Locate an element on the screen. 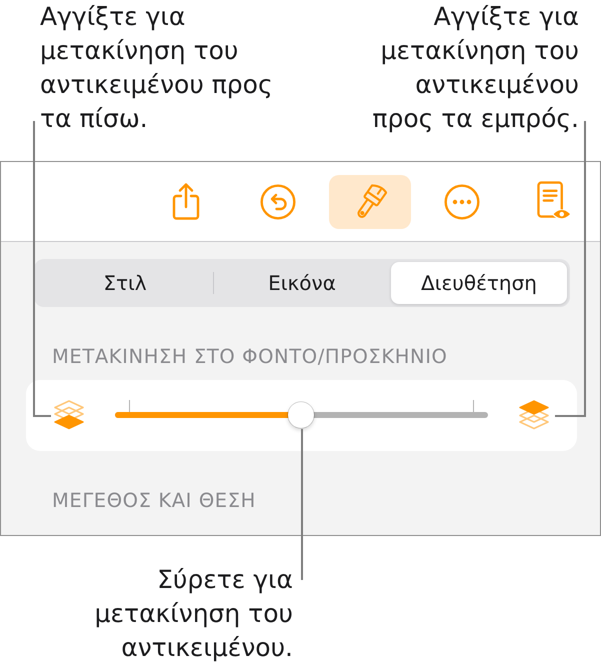 The width and height of the screenshot is (601, 670). section-header: ΜΕΤΑΚΙΝΗΣΗ ΣΤΟ ΦΟΝΤΟ/ΠΡΟΣΚΗΝΙΟ is located at coordinates (250, 357).